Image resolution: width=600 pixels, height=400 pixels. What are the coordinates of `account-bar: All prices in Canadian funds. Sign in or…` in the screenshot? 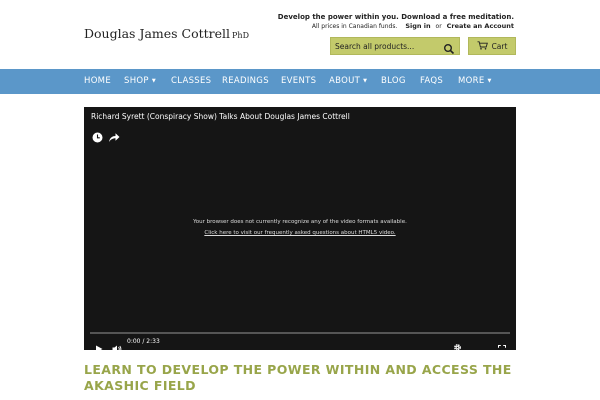 It's located at (413, 26).